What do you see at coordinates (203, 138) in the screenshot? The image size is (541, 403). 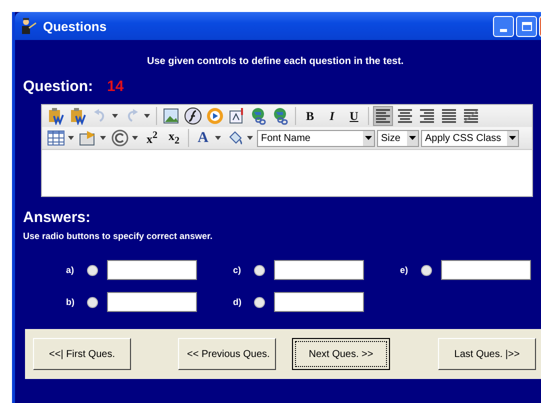 I see `font-color-button: A` at bounding box center [203, 138].